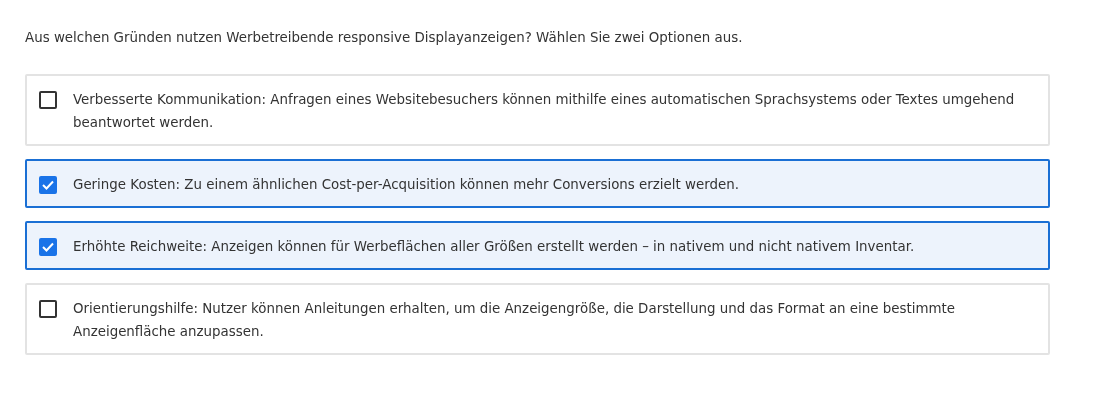  What do you see at coordinates (384, 38) in the screenshot?
I see `question-text: Aus welchen Gründen nutzen Werbetreibende responsive Displayanzeigen? Wählen Sie zwei Optionen aus.` at bounding box center [384, 38].